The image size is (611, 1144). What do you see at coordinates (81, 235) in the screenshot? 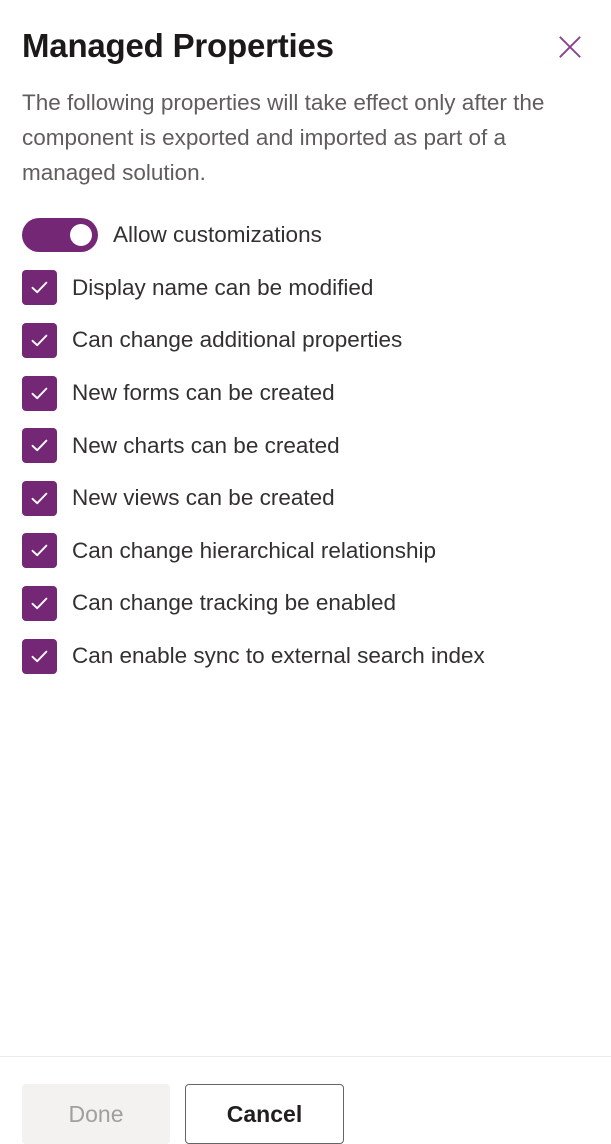
I see `toggle-knob` at bounding box center [81, 235].